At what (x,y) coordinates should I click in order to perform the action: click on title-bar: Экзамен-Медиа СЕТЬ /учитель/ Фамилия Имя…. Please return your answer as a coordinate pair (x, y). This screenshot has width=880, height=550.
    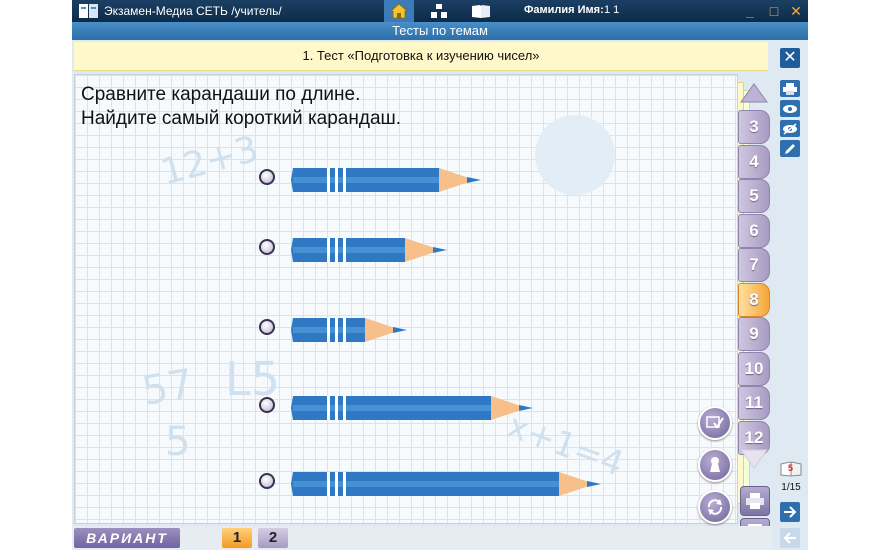
    Looking at the image, I should click on (440, 11).